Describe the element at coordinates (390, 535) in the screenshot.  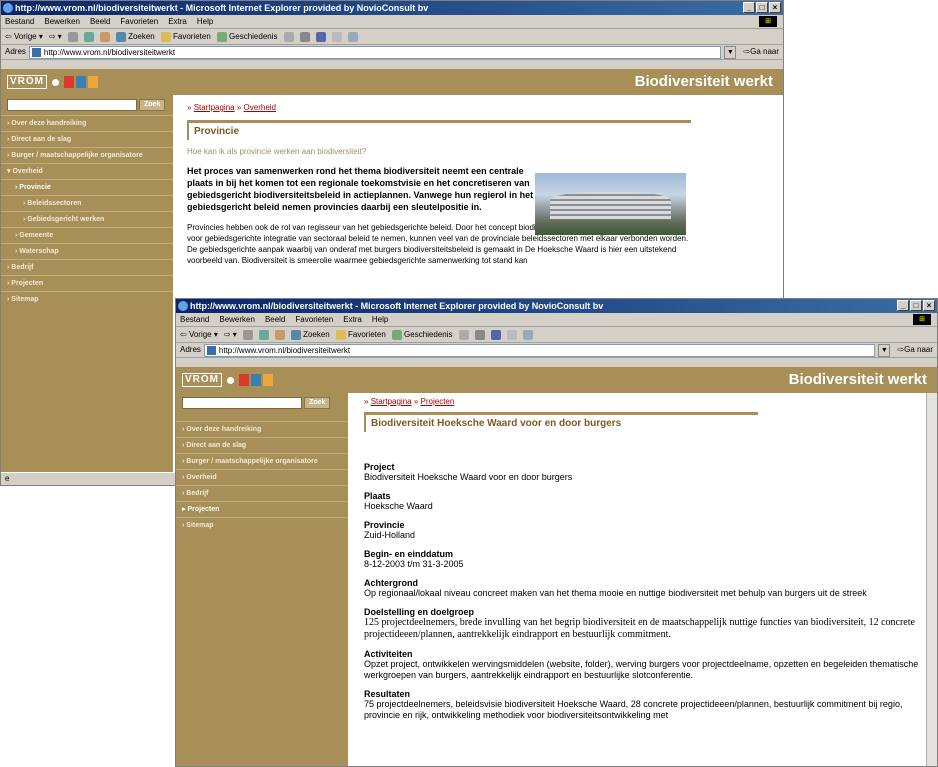
I see `field-provincie-value: Zuid-Holland` at that location.